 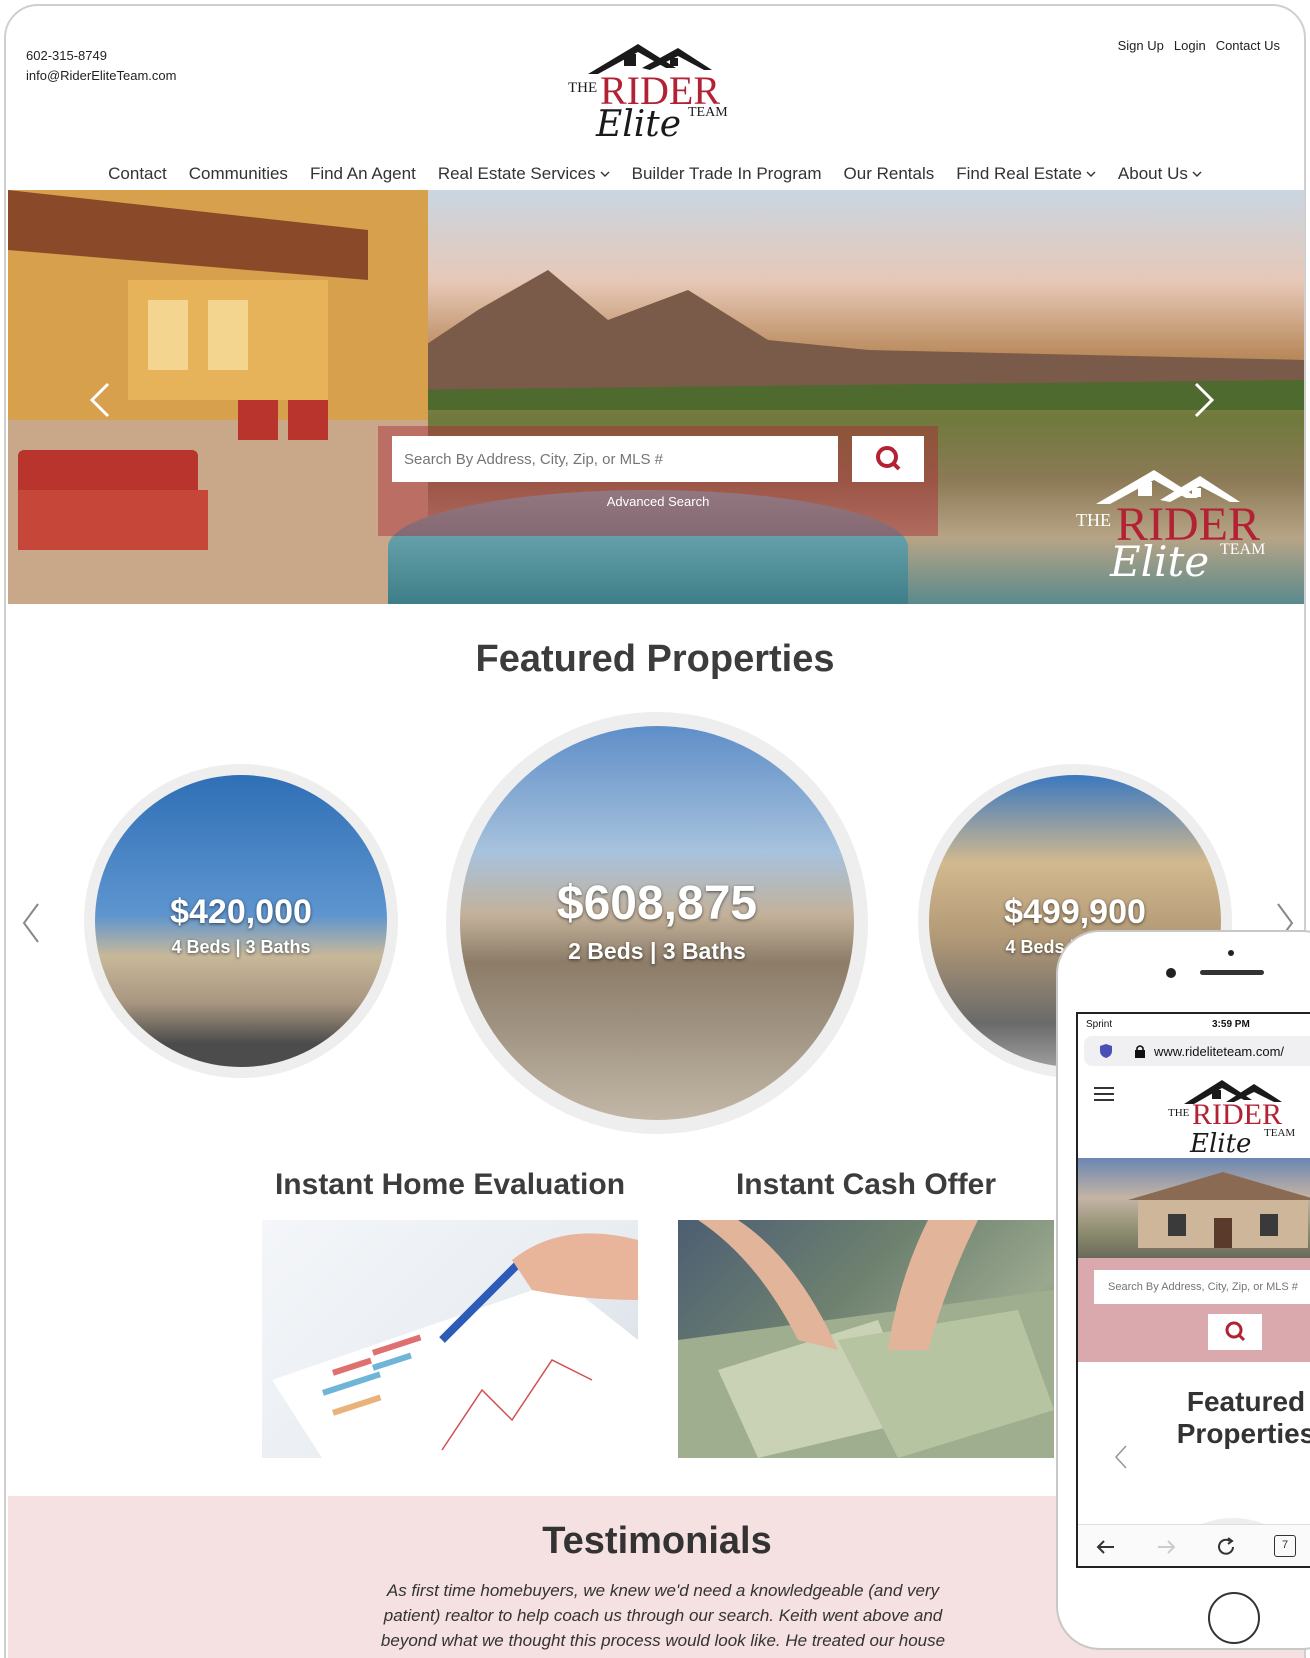 I want to click on reload-icon, so click(x=1226, y=1547).